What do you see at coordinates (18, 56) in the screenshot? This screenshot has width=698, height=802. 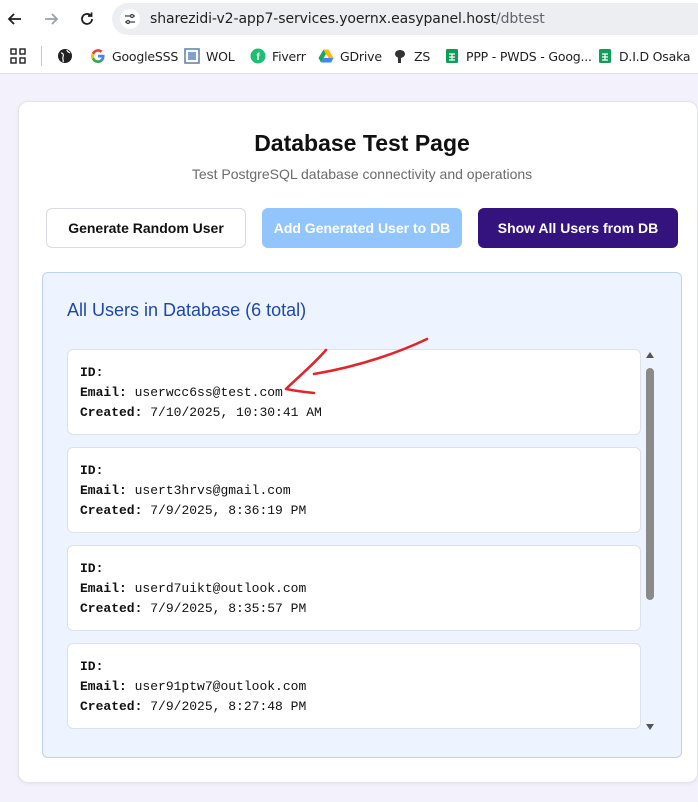 I see `apps-grid-icon` at bounding box center [18, 56].